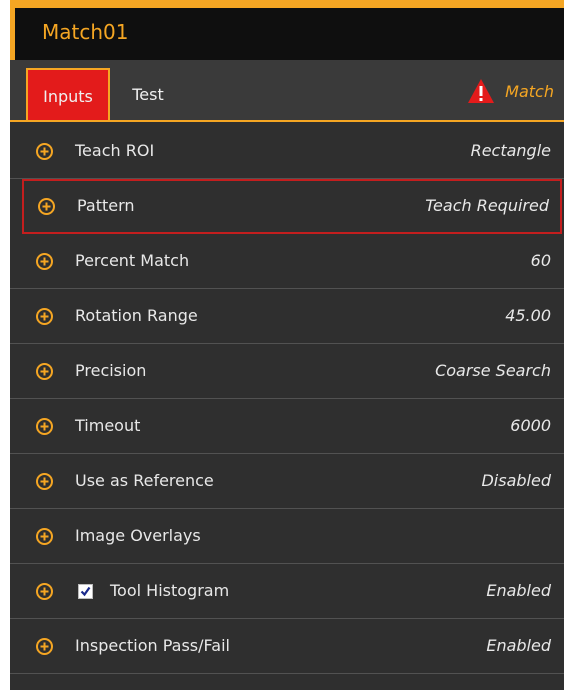  What do you see at coordinates (287, 151) in the screenshot?
I see `row-teach-roi: Teach ROI Rectangle` at bounding box center [287, 151].